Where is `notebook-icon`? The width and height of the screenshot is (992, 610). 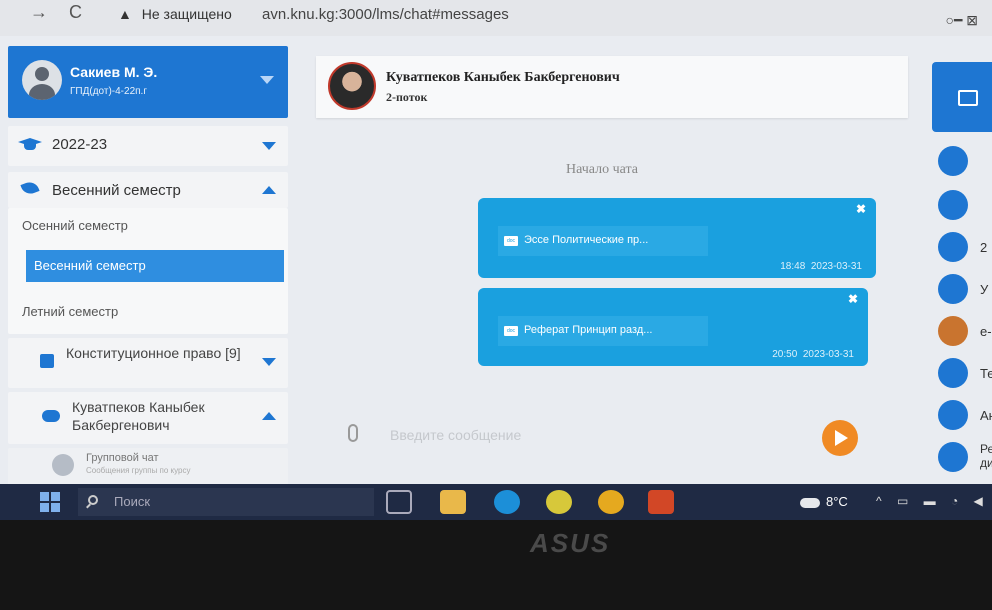
notebook-icon is located at coordinates (953, 373).